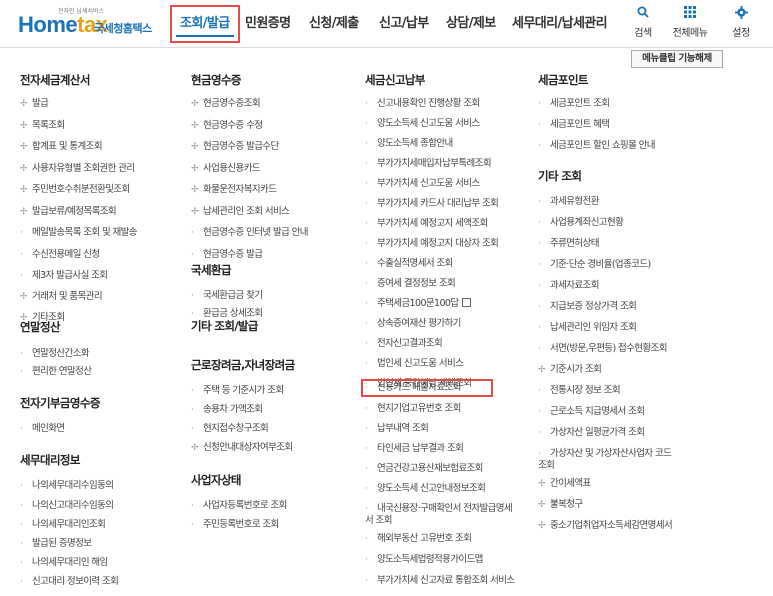 The height and width of the screenshot is (596, 773). What do you see at coordinates (242, 448) in the screenshot?
I see `menu-item: ✢ 신청안내대상자여부조회` at bounding box center [242, 448].